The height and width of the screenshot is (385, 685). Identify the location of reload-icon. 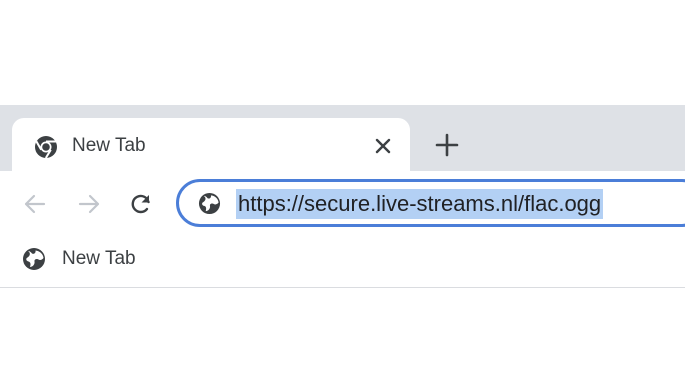
(141, 204).